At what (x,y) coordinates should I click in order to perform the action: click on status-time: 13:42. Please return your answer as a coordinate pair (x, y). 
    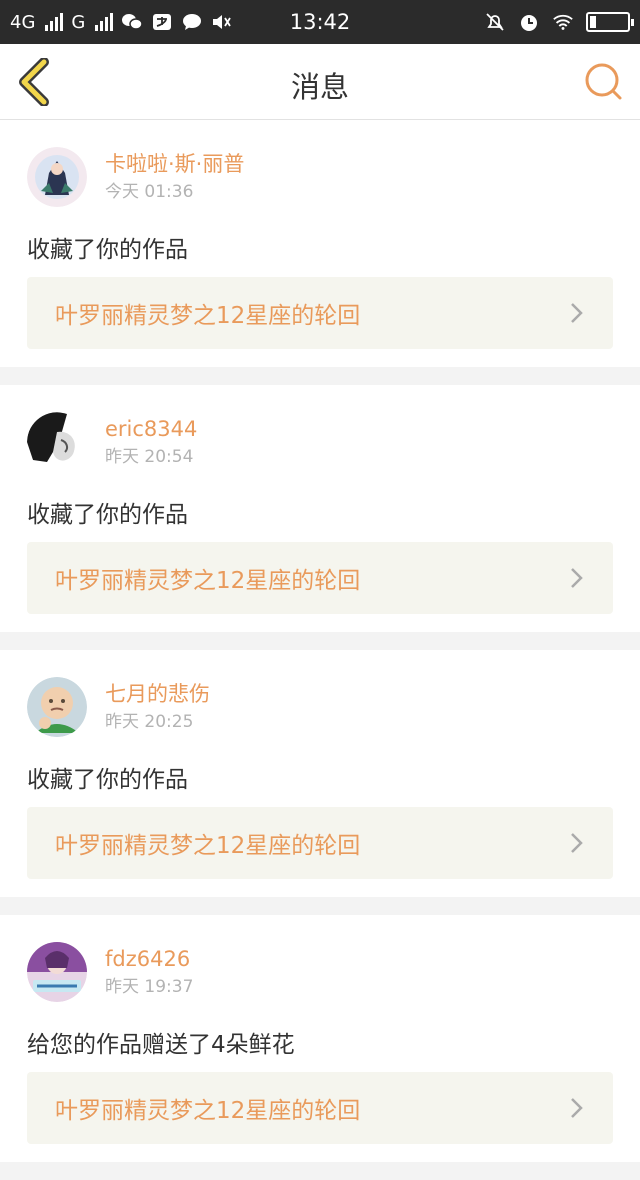
    Looking at the image, I should click on (320, 22).